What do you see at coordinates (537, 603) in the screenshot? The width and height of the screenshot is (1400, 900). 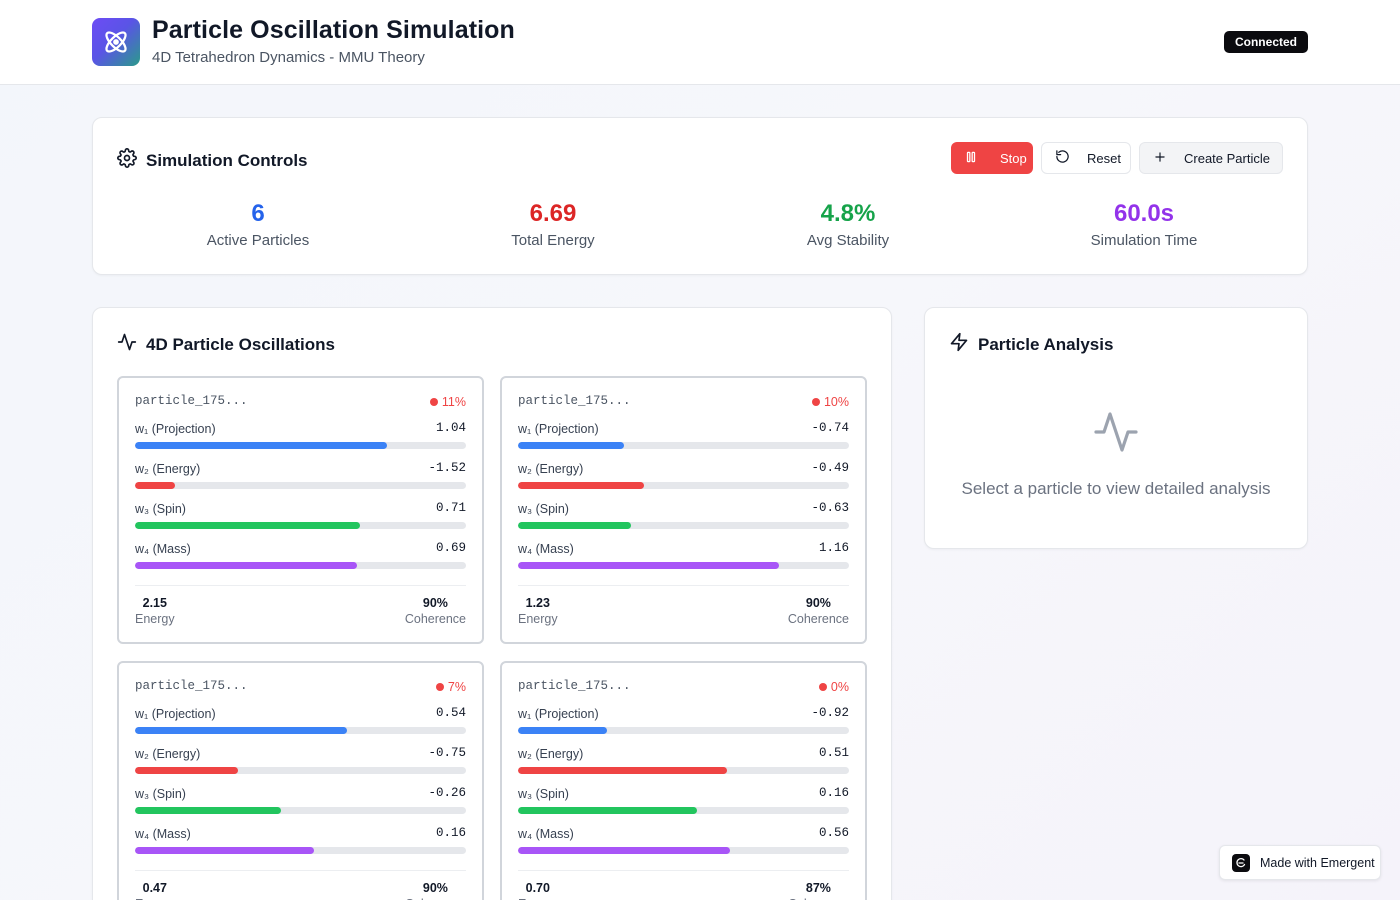 I see `energy-value: 1.23` at bounding box center [537, 603].